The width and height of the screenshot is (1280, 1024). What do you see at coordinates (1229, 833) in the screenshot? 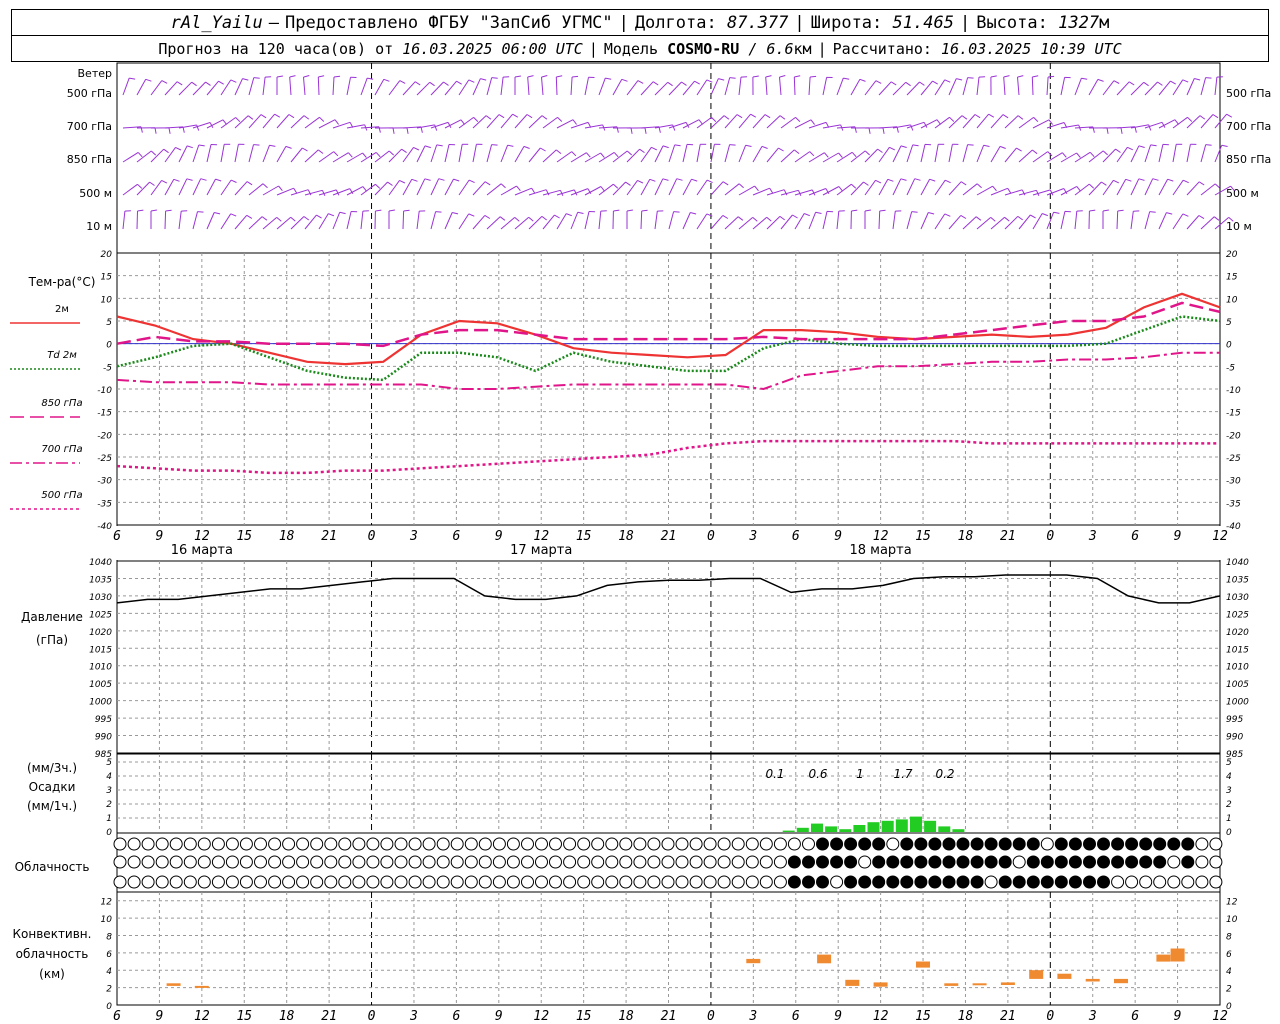
I see `precip-y-tick-right: 0` at bounding box center [1229, 833].